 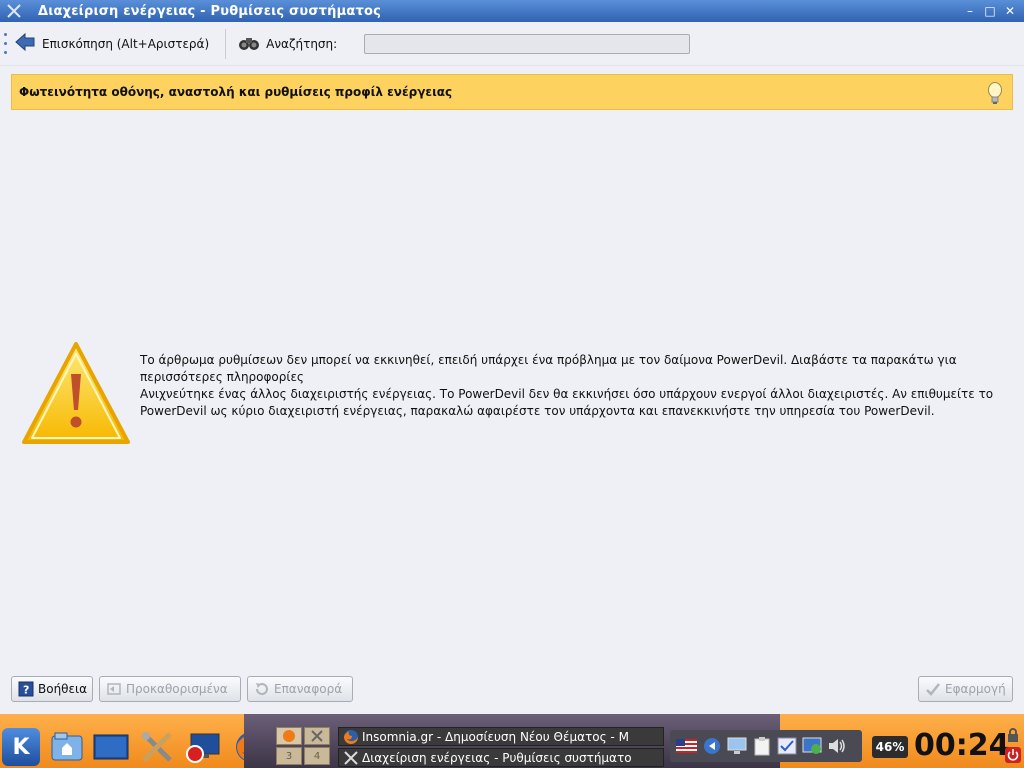 What do you see at coordinates (527, 44) in the screenshot?
I see `search-input` at bounding box center [527, 44].